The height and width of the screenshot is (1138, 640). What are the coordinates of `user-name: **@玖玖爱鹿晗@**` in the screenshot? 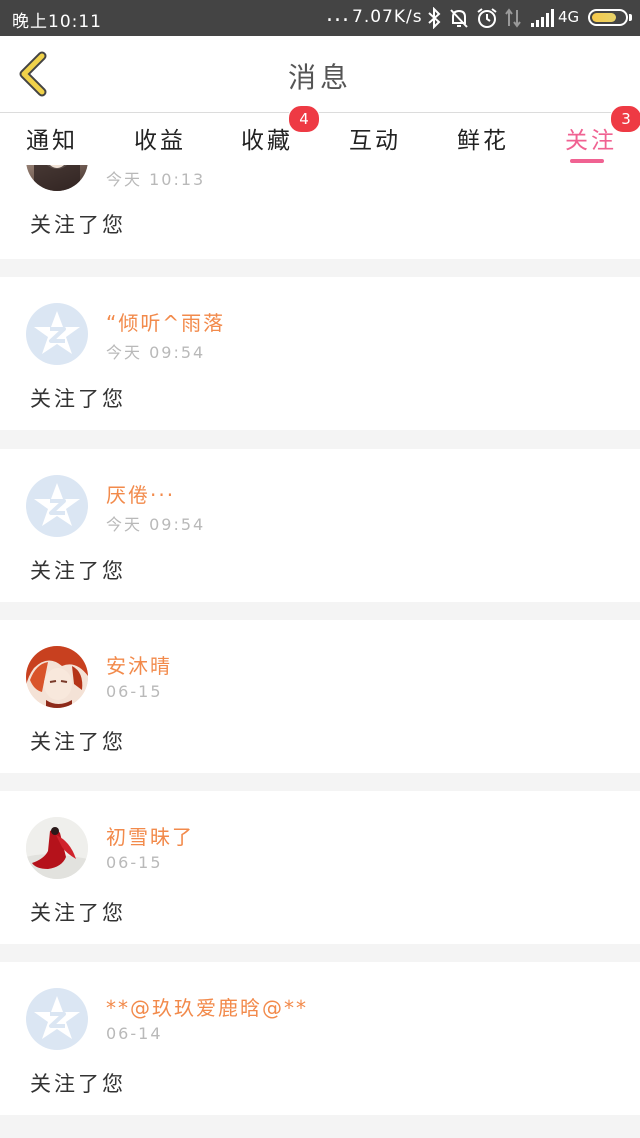 It's located at (207, 1006).